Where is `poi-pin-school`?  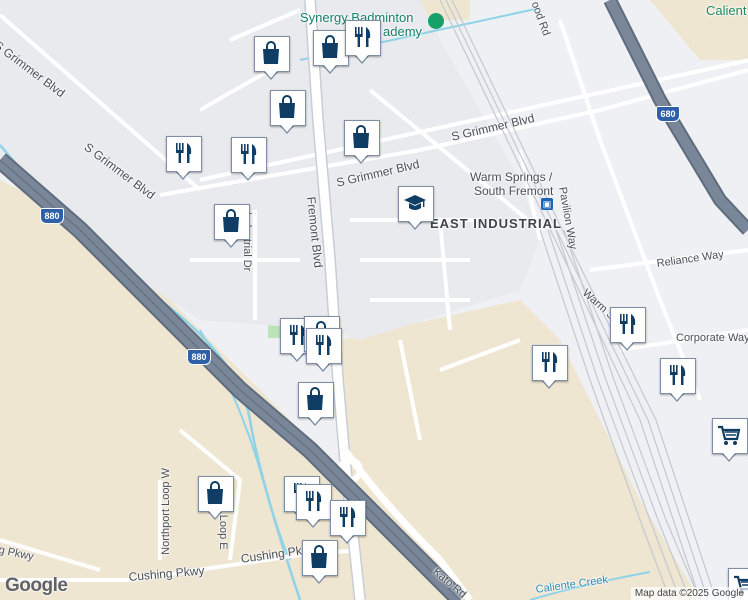 poi-pin-school is located at coordinates (416, 208).